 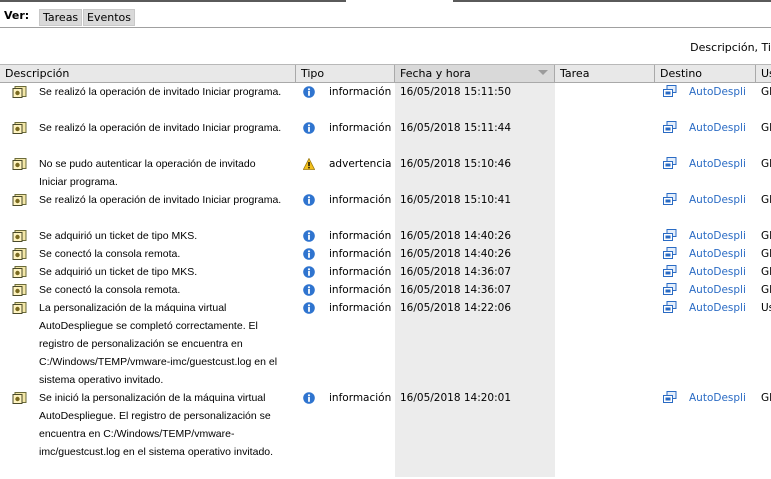 I want to click on event-type: advertencia, so click(x=360, y=164).